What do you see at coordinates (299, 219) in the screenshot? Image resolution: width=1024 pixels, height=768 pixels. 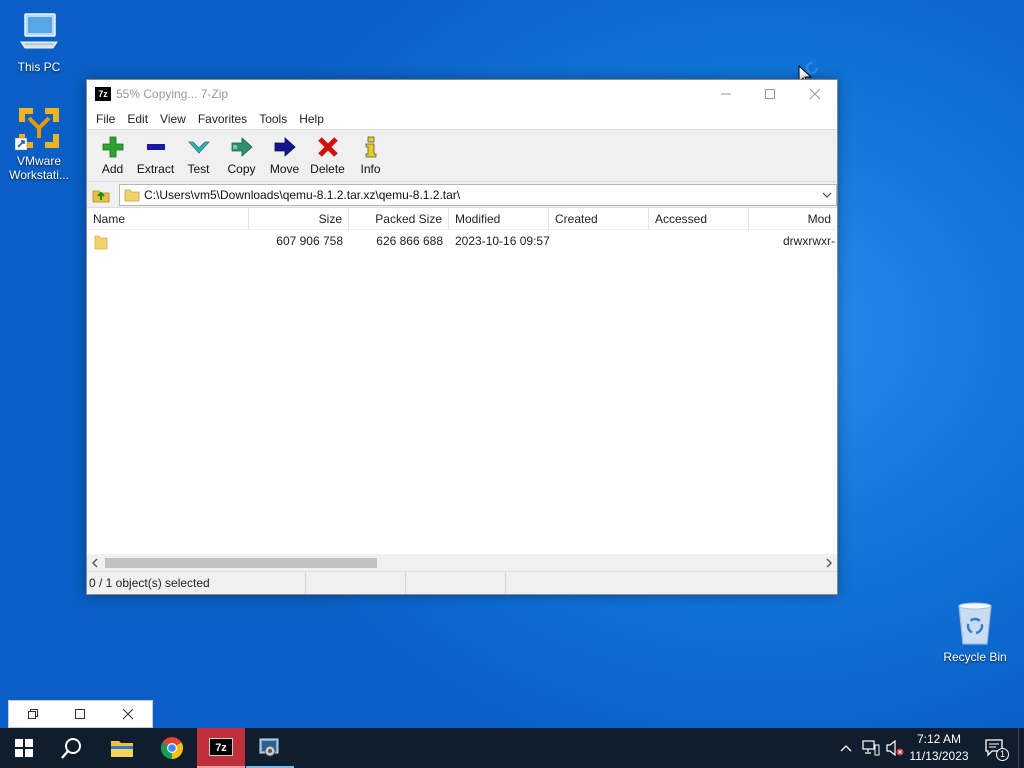 I see `column-header-size: Size` at bounding box center [299, 219].